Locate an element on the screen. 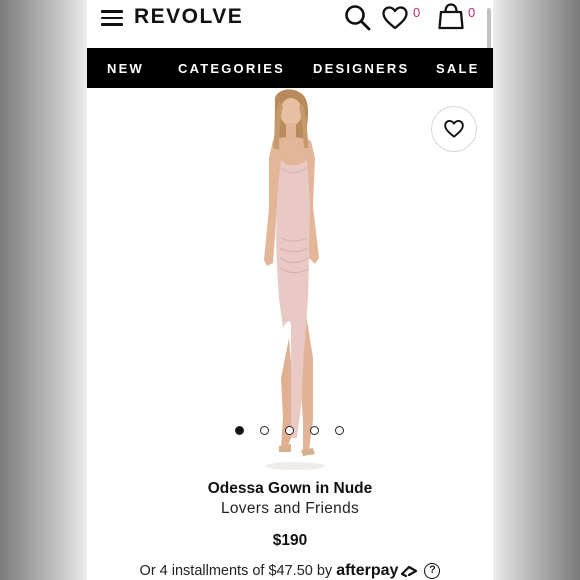 Image resolution: width=580 pixels, height=580 pixels. afterpay-arrows-icon is located at coordinates (409, 571).